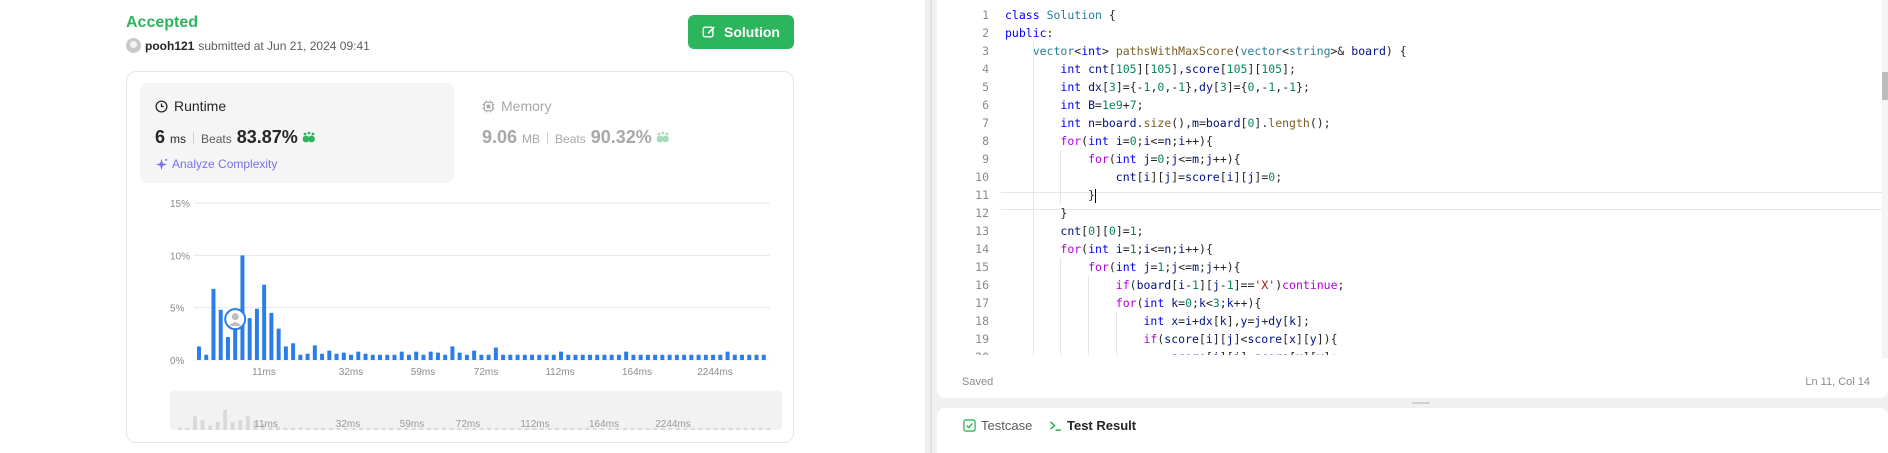 The width and height of the screenshot is (1888, 453). What do you see at coordinates (216, 164) in the screenshot?
I see `analyze-complexity-link: Analyze Complexity` at bounding box center [216, 164].